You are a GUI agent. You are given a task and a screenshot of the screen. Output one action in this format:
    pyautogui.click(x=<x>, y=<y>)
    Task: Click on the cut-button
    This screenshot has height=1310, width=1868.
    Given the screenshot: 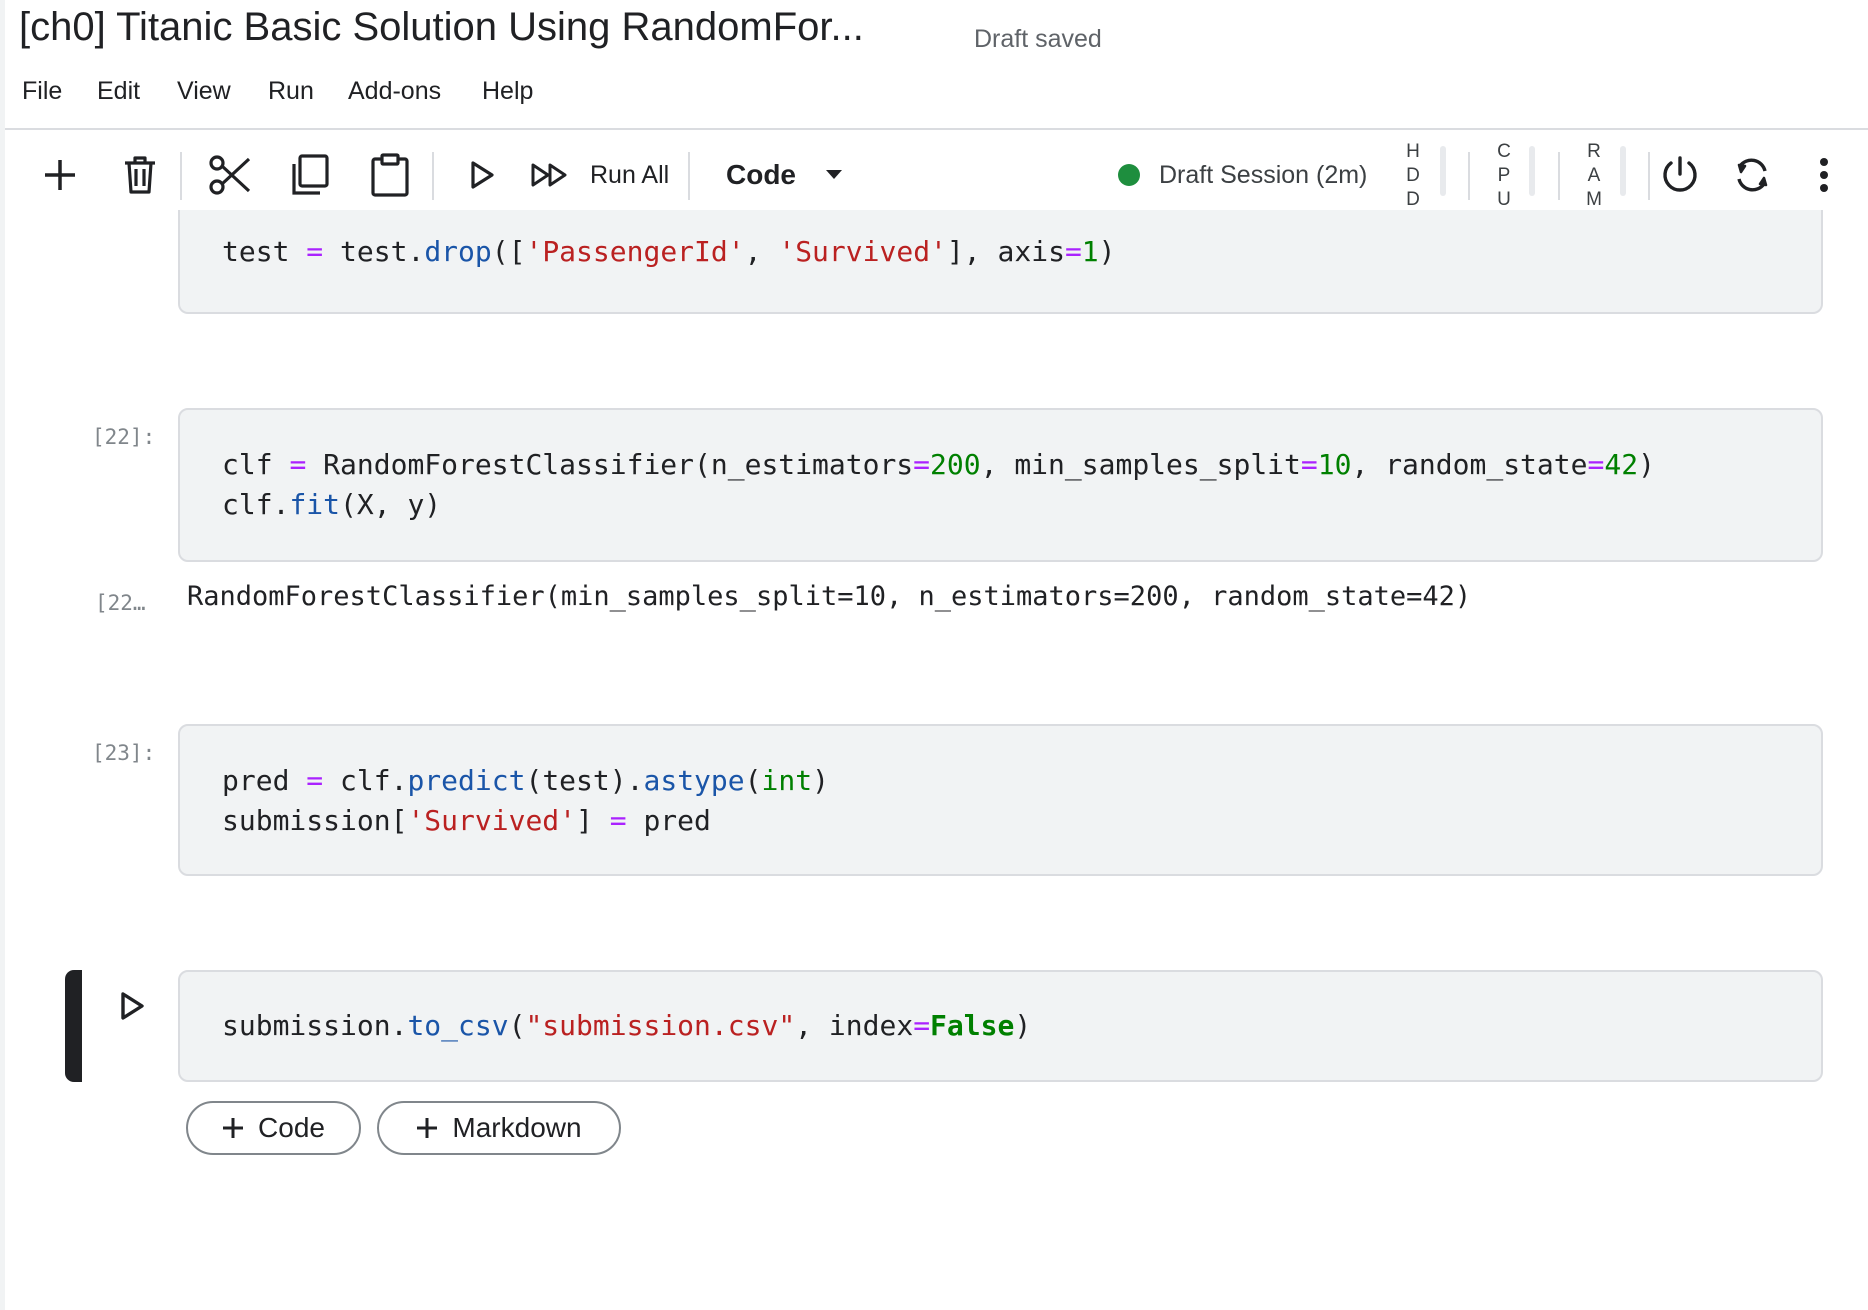 What is the action you would take?
    pyautogui.click(x=230, y=175)
    